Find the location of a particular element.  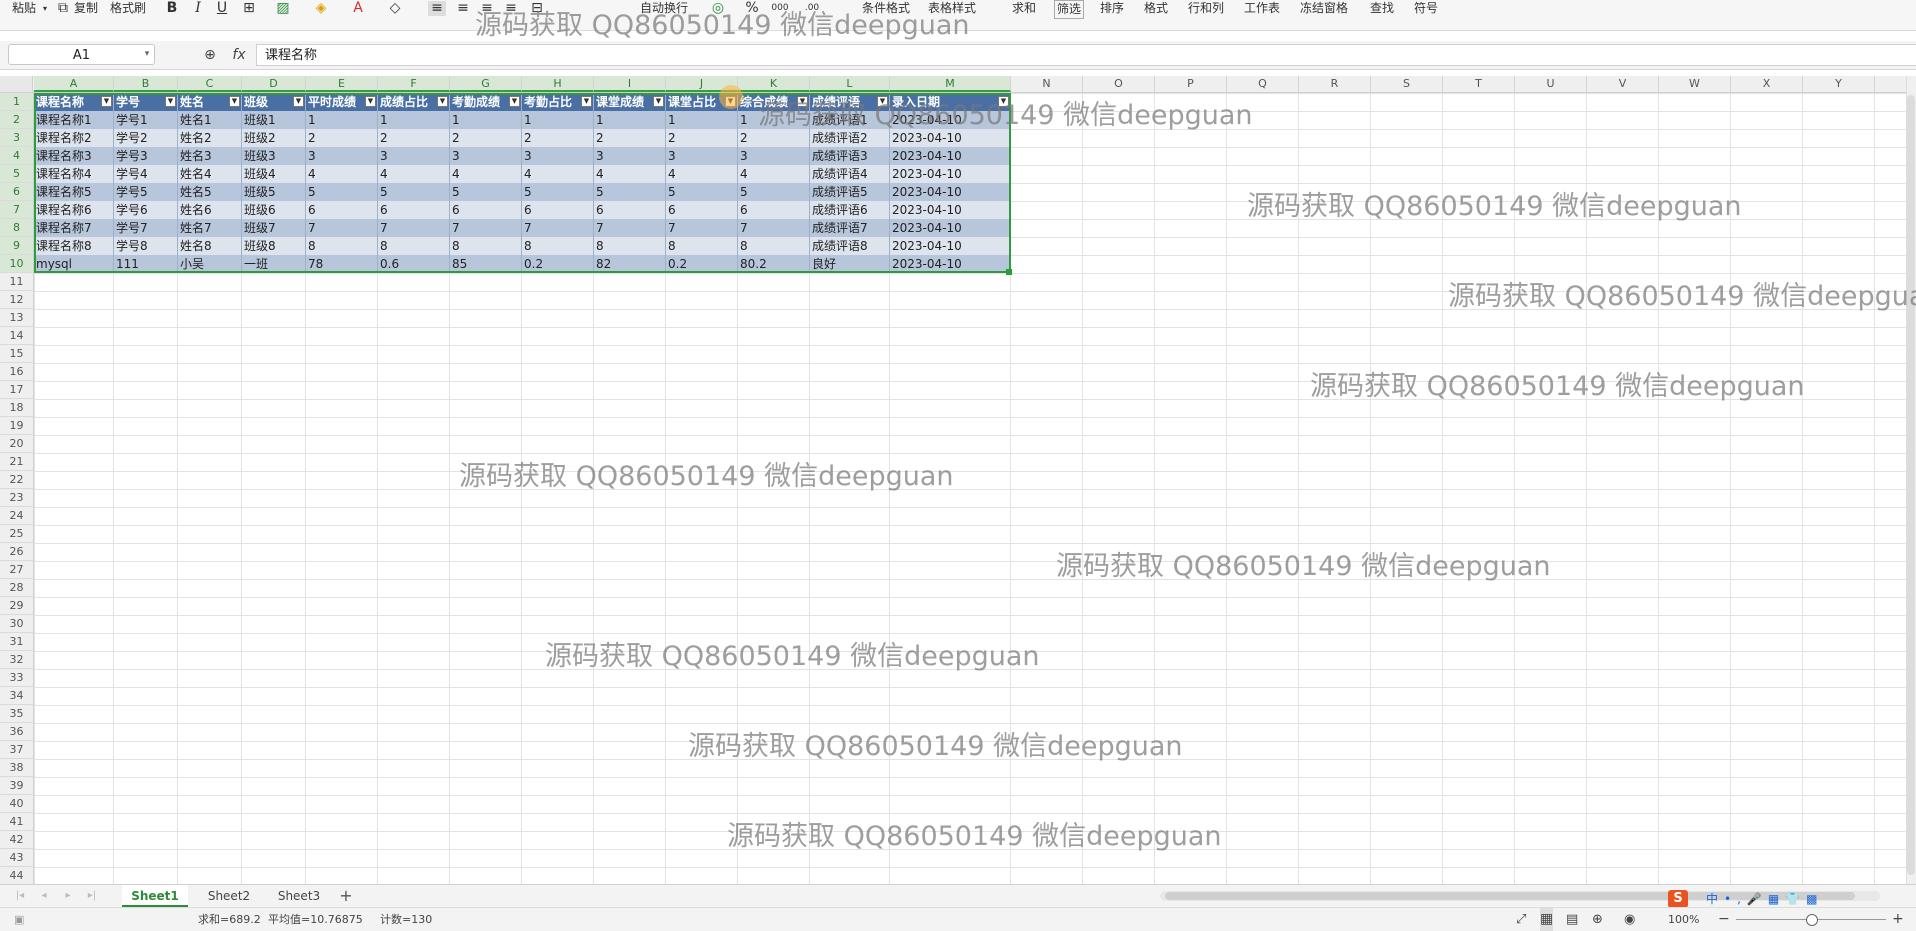

column-header: I is located at coordinates (630, 84).